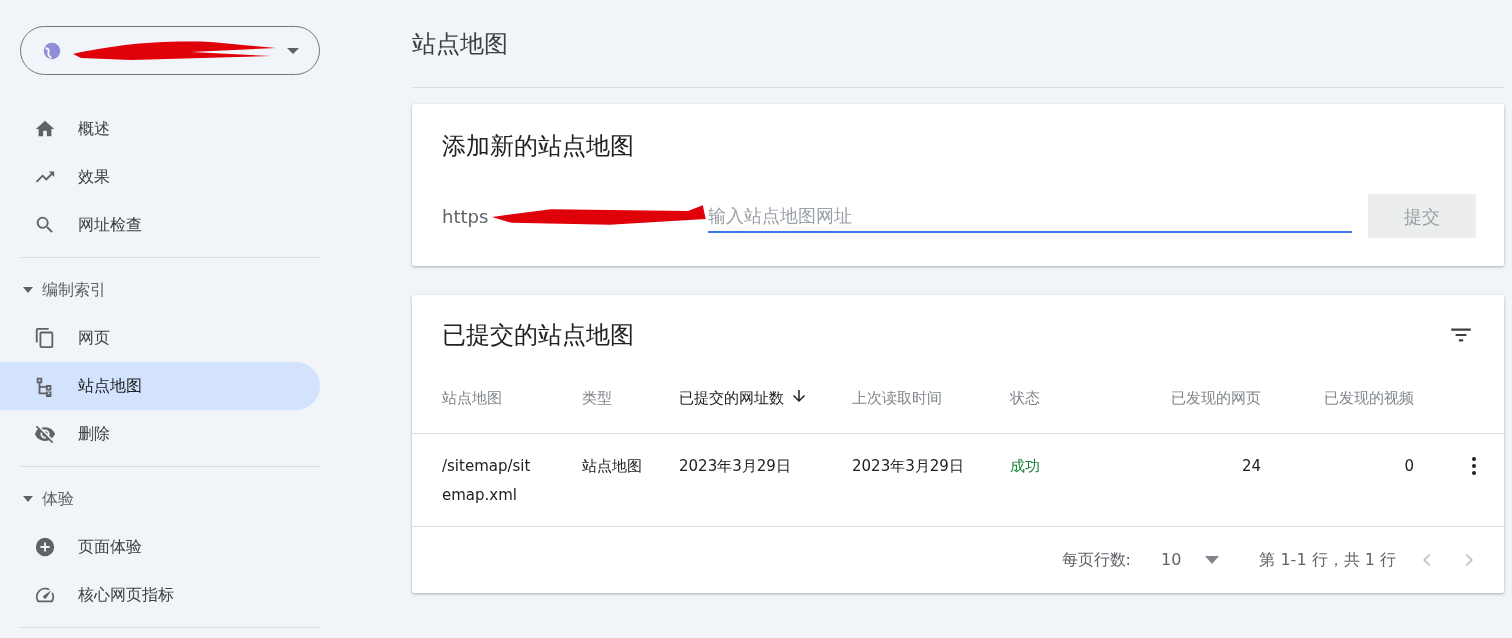  Describe the element at coordinates (1327, 559) in the screenshot. I see `page-range: 第 1-1 行，共 1 行` at that location.